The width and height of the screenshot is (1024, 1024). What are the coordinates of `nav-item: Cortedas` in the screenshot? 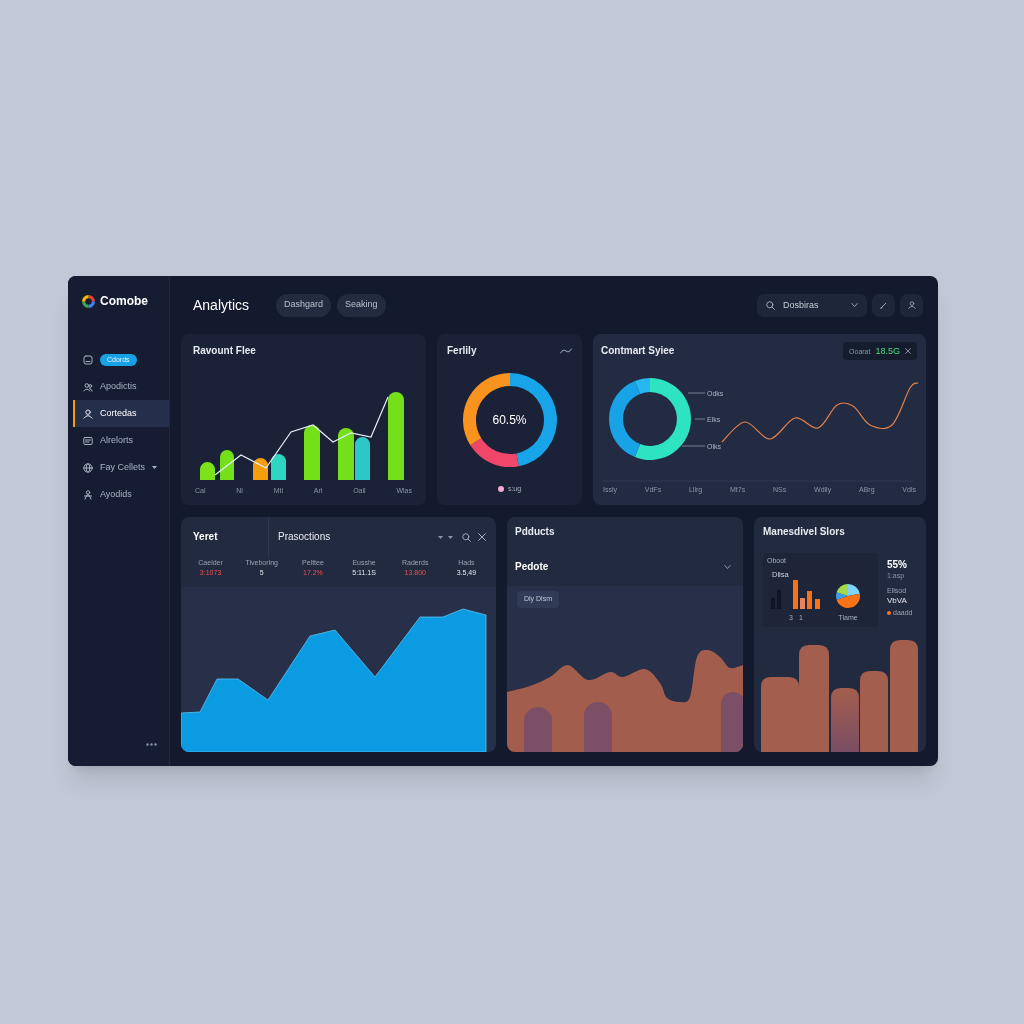 It's located at (121, 413).